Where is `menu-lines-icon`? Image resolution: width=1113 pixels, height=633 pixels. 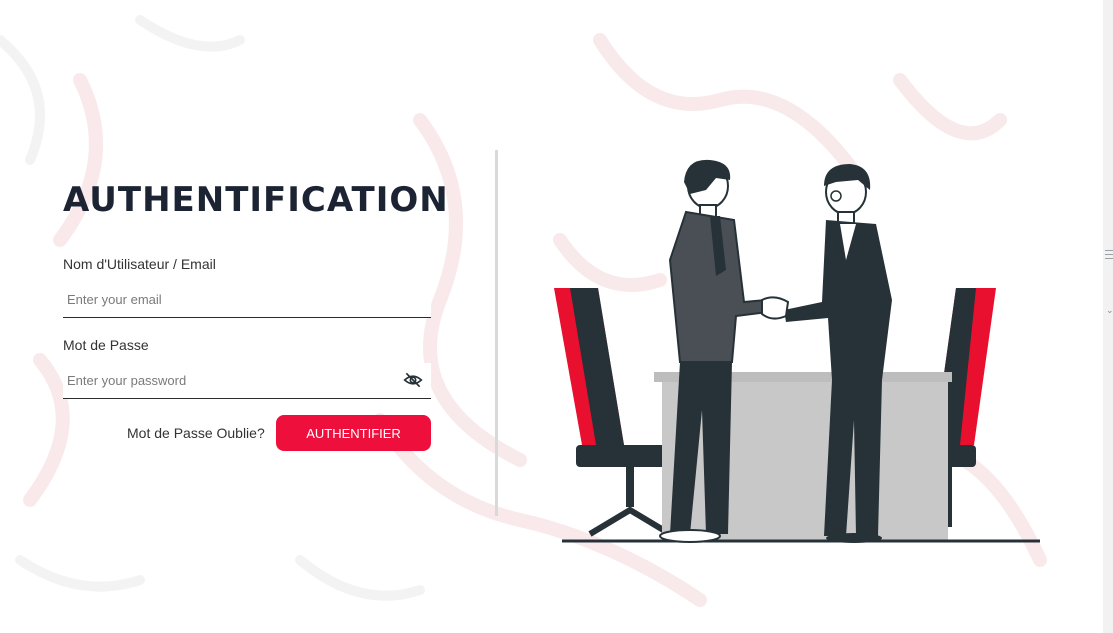 menu-lines-icon is located at coordinates (1109, 256).